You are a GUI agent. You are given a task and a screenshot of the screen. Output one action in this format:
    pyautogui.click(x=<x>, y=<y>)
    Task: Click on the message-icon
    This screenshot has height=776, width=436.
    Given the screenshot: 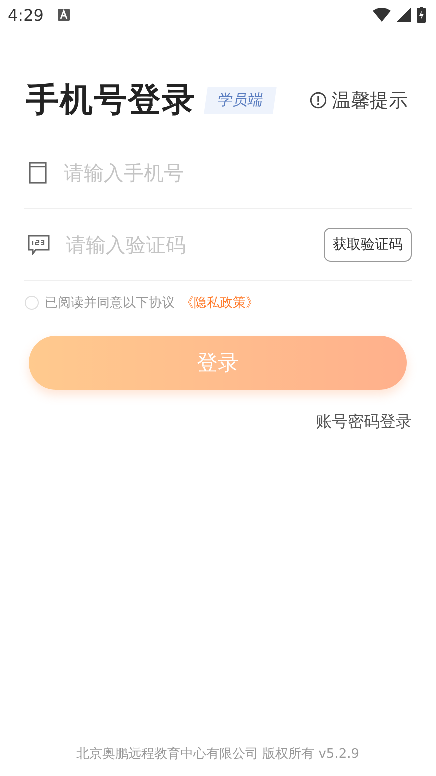 What is the action you would take?
    pyautogui.click(x=39, y=244)
    